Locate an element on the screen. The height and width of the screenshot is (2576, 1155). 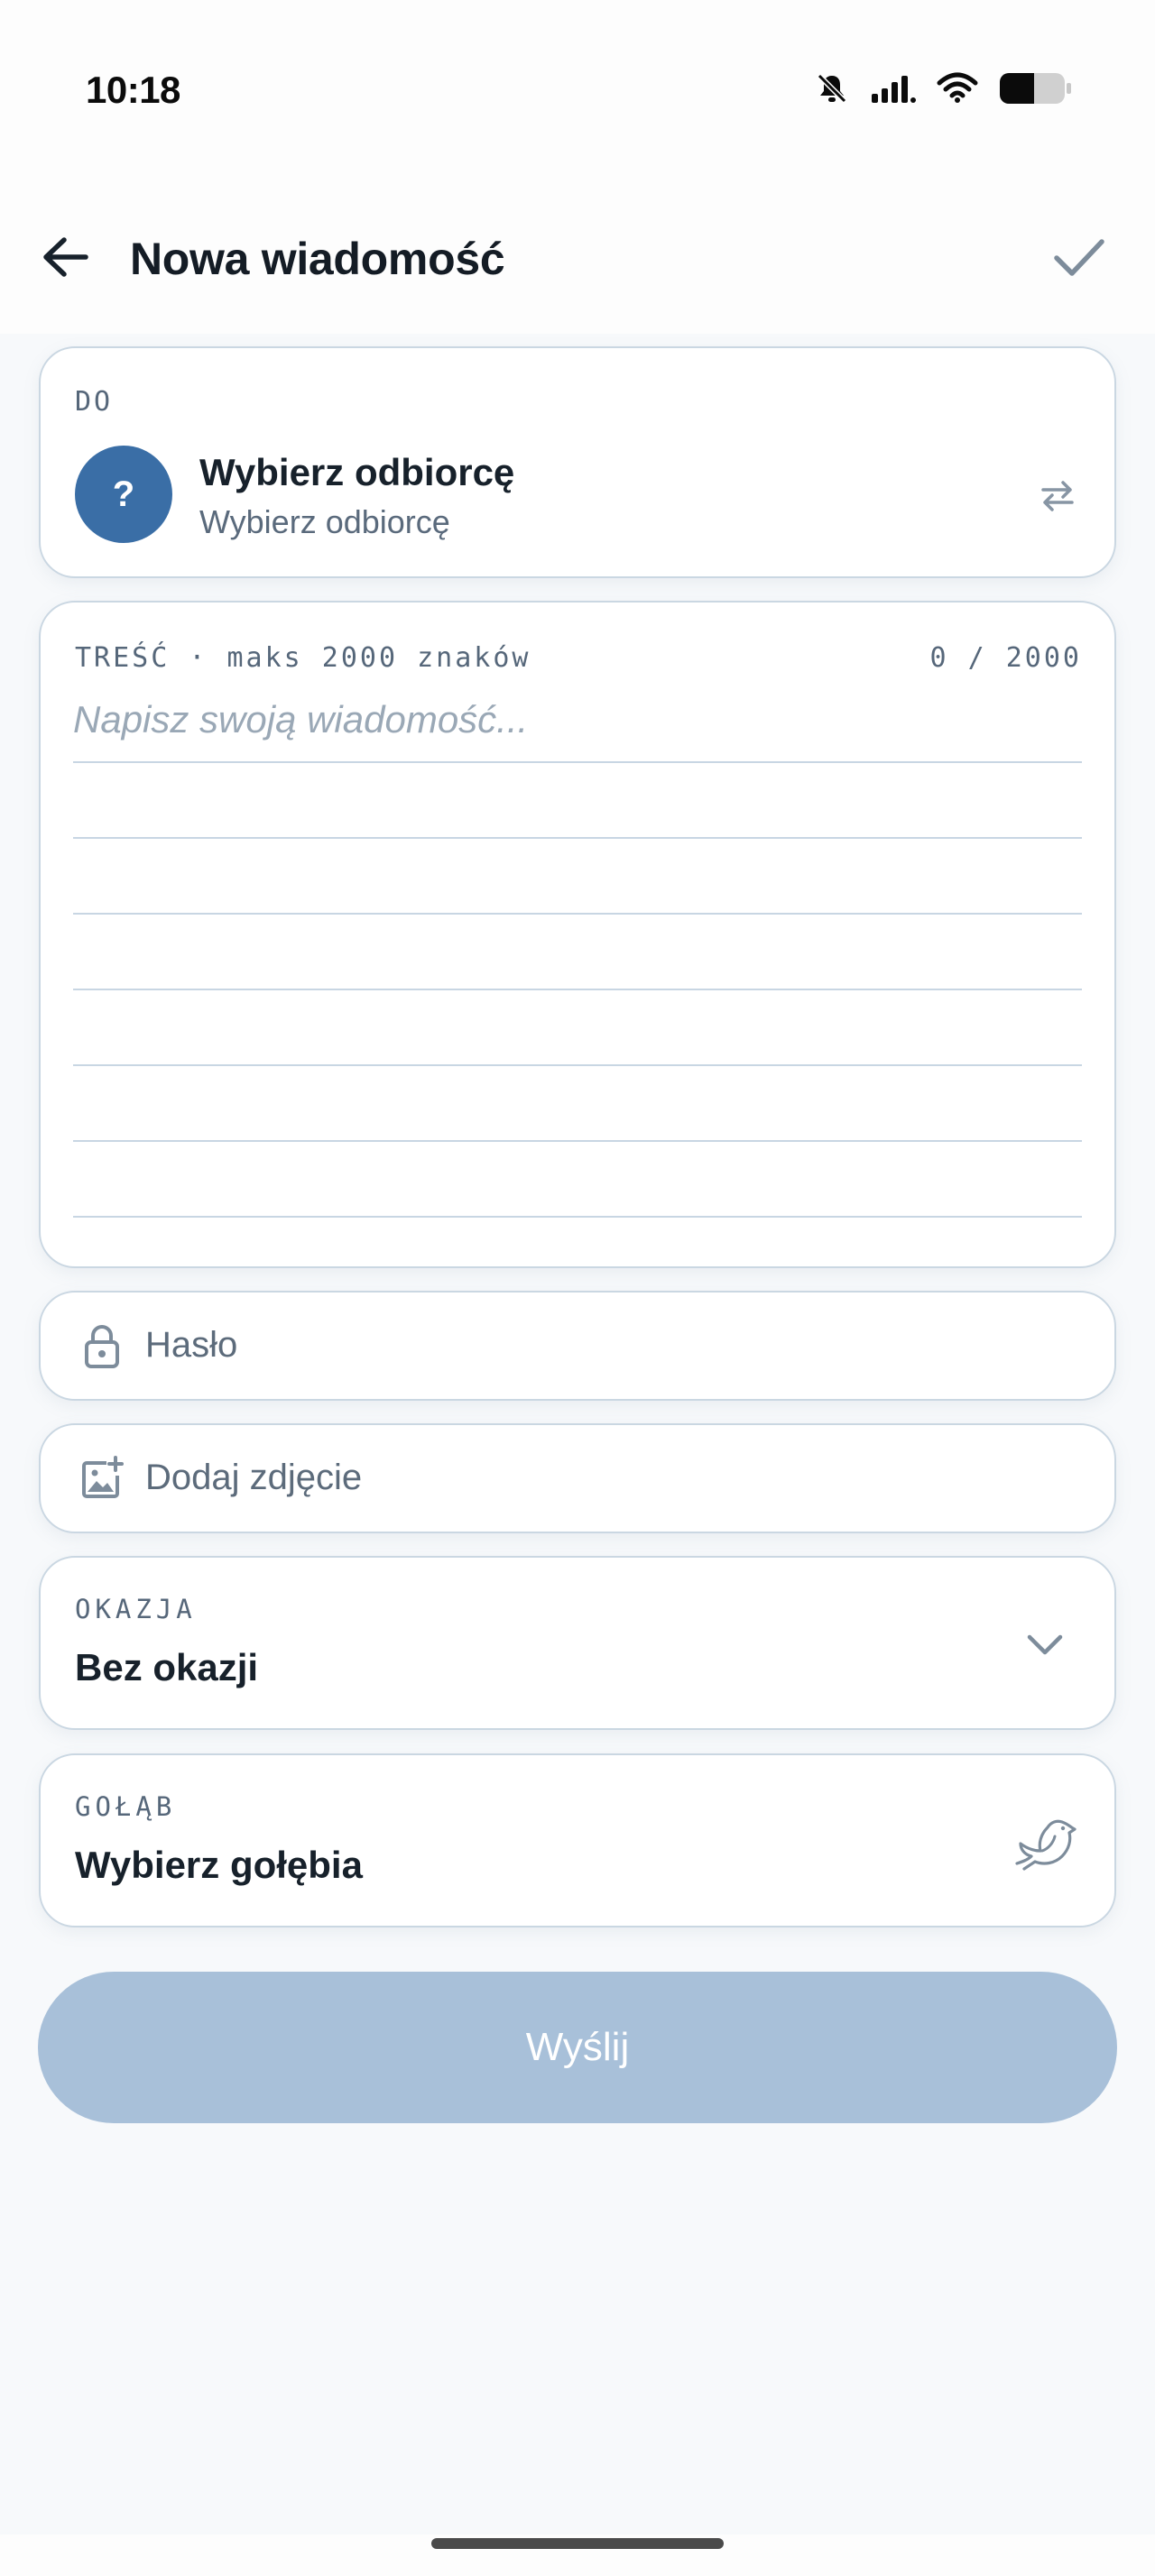
status-icons is located at coordinates (943, 91).